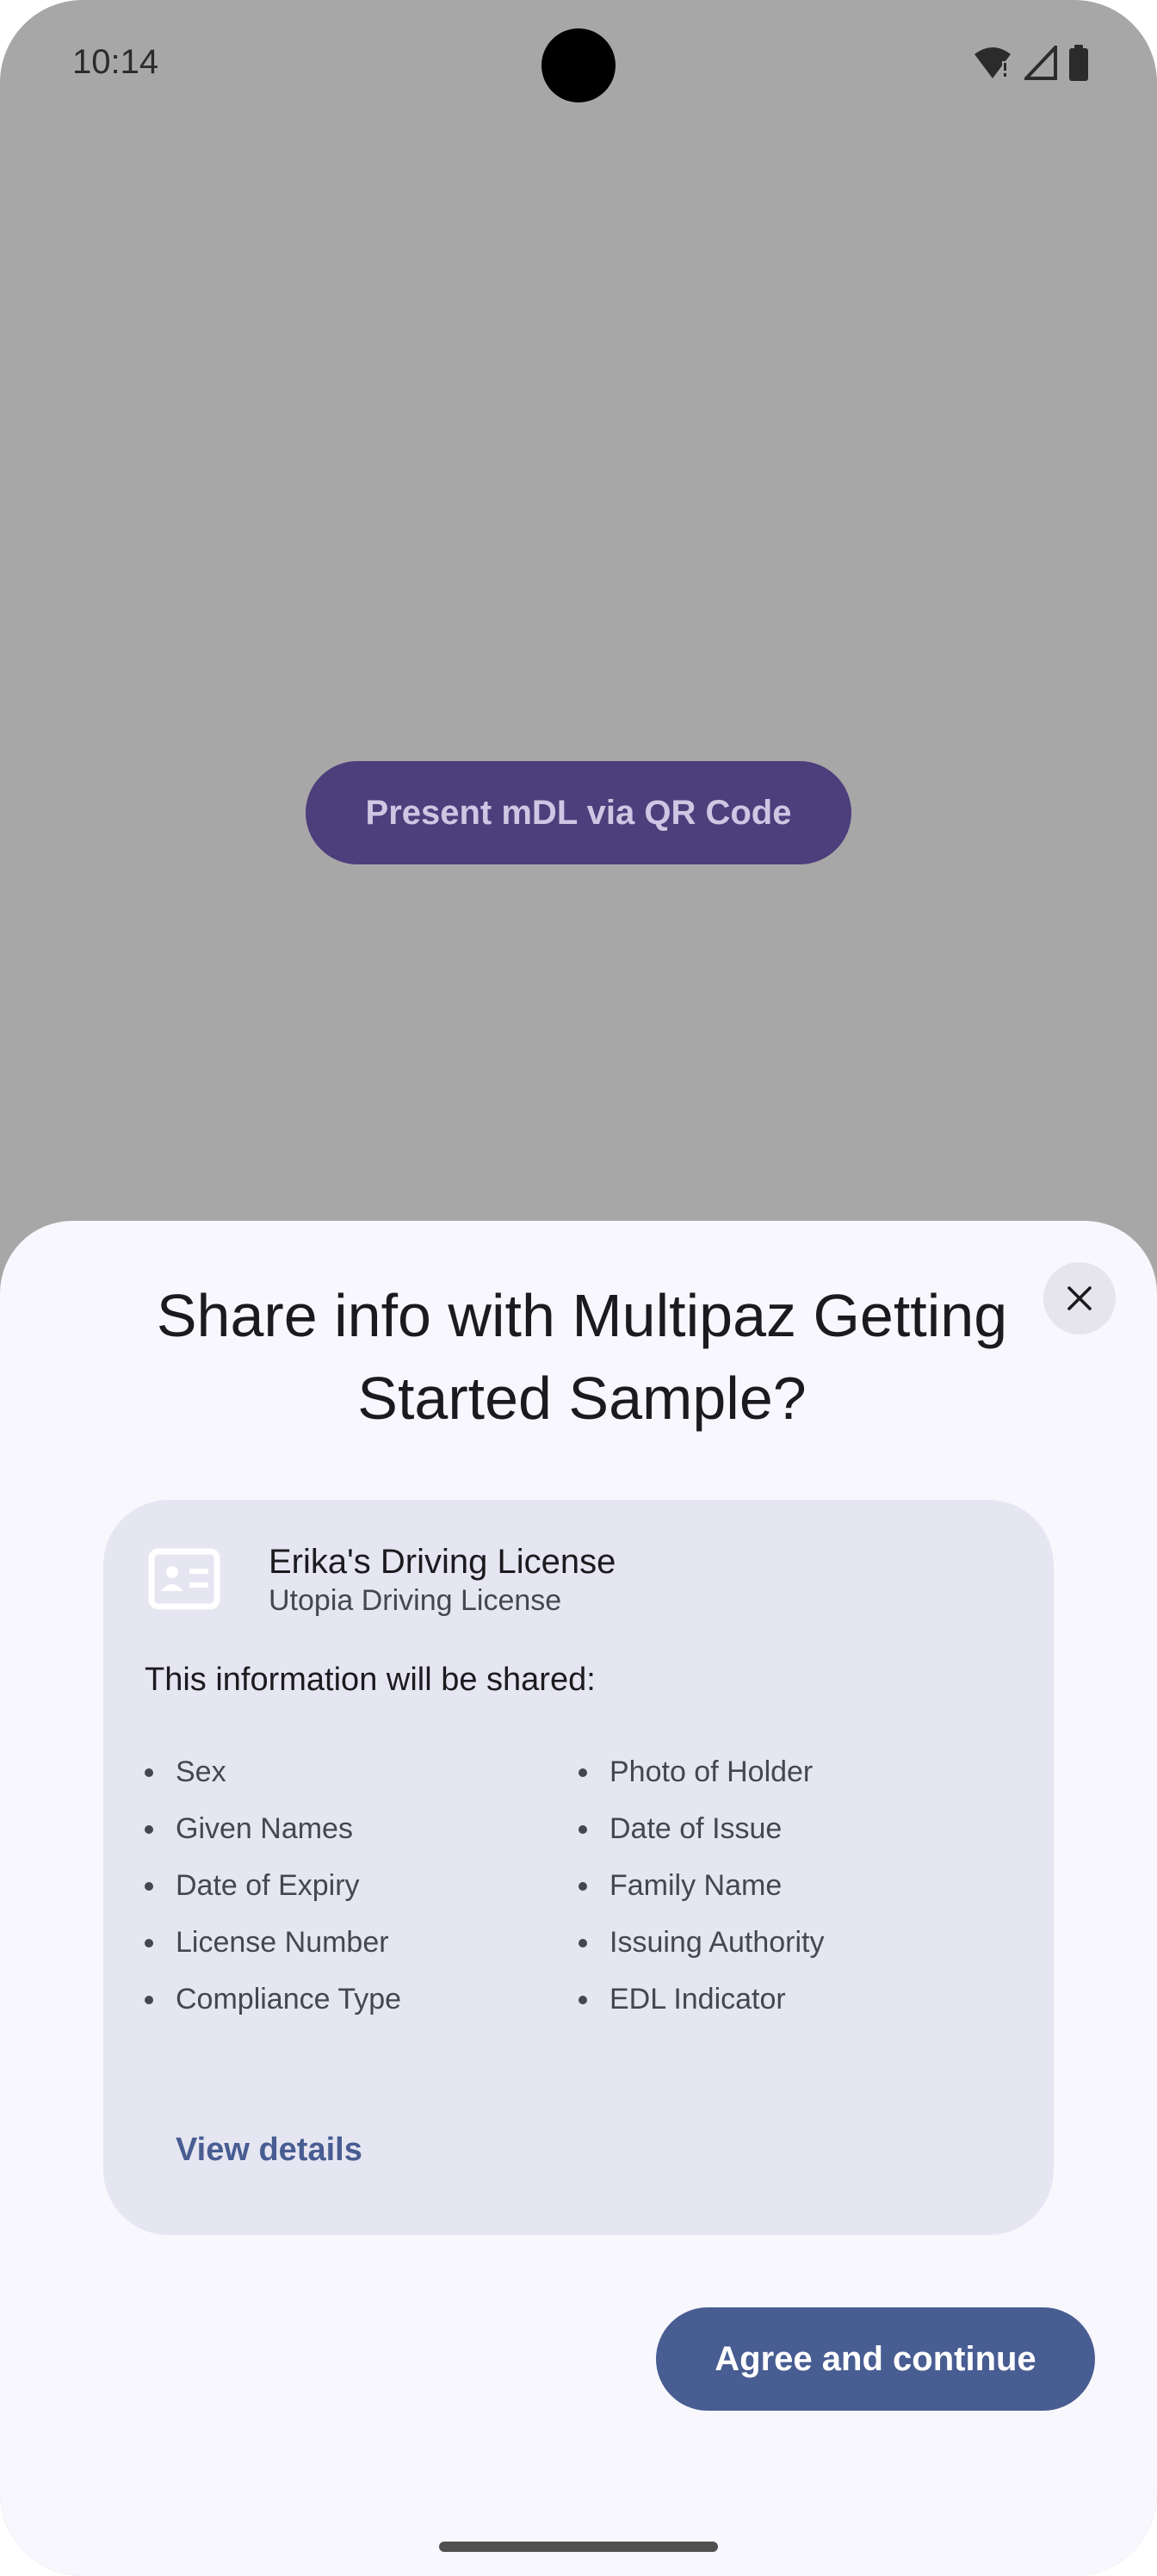 This screenshot has height=2576, width=1157. What do you see at coordinates (269, 2151) in the screenshot?
I see `view-details-link: View details` at bounding box center [269, 2151].